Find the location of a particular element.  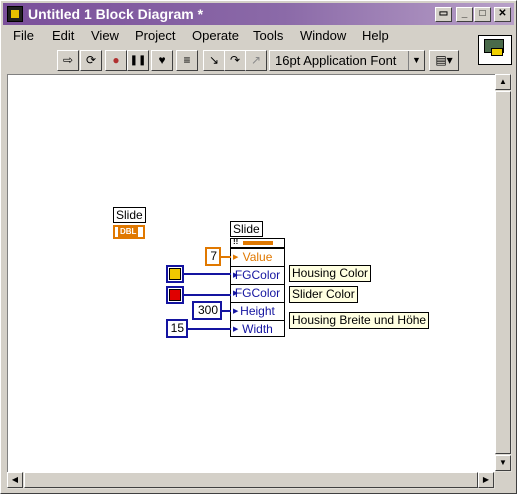

slide-dbl-terminal: DBL is located at coordinates (129, 232).